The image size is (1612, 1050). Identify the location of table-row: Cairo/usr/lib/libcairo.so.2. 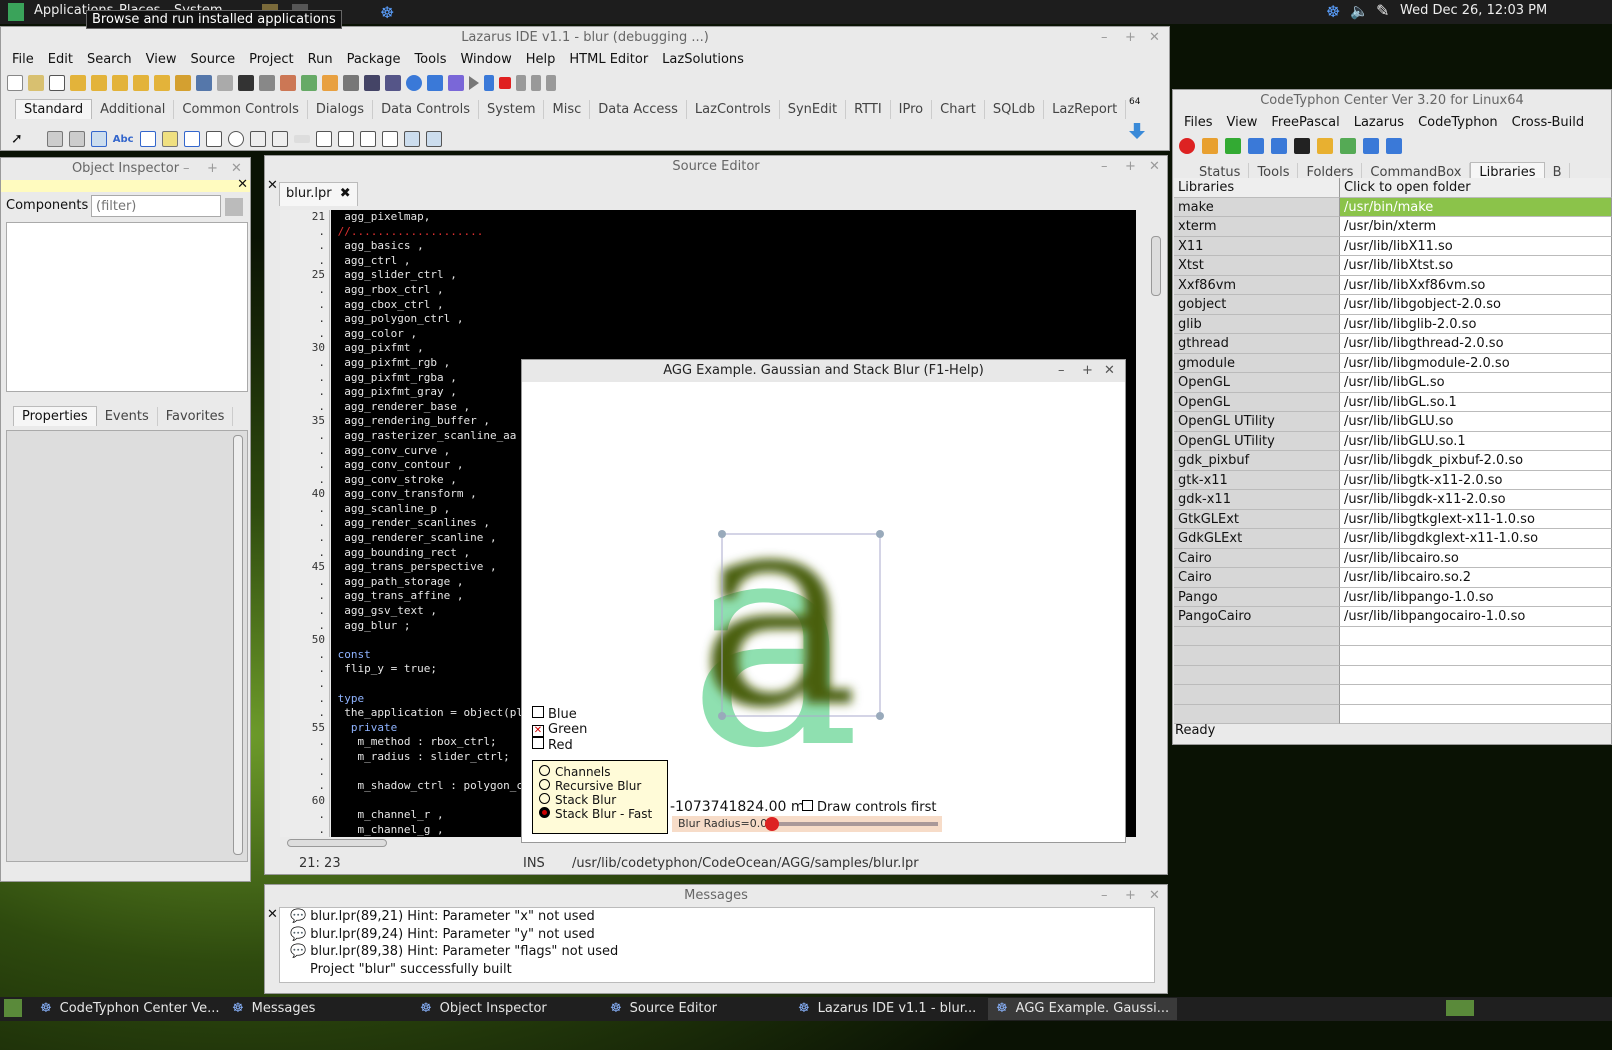
(1393, 578).